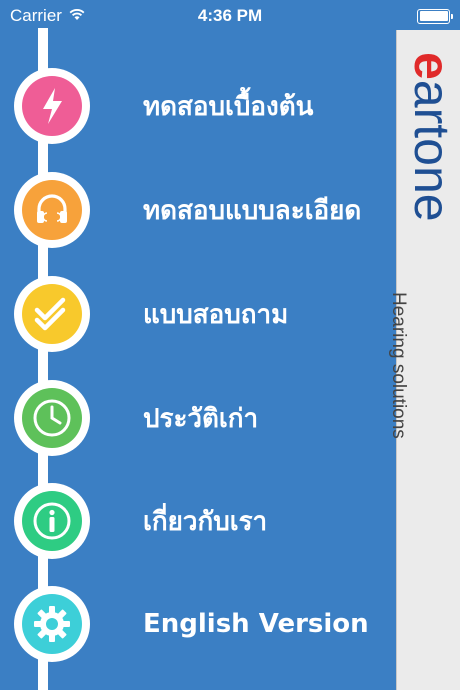 The width and height of the screenshot is (460, 690). I want to click on menu-item-english-version: English Version, so click(204, 624).